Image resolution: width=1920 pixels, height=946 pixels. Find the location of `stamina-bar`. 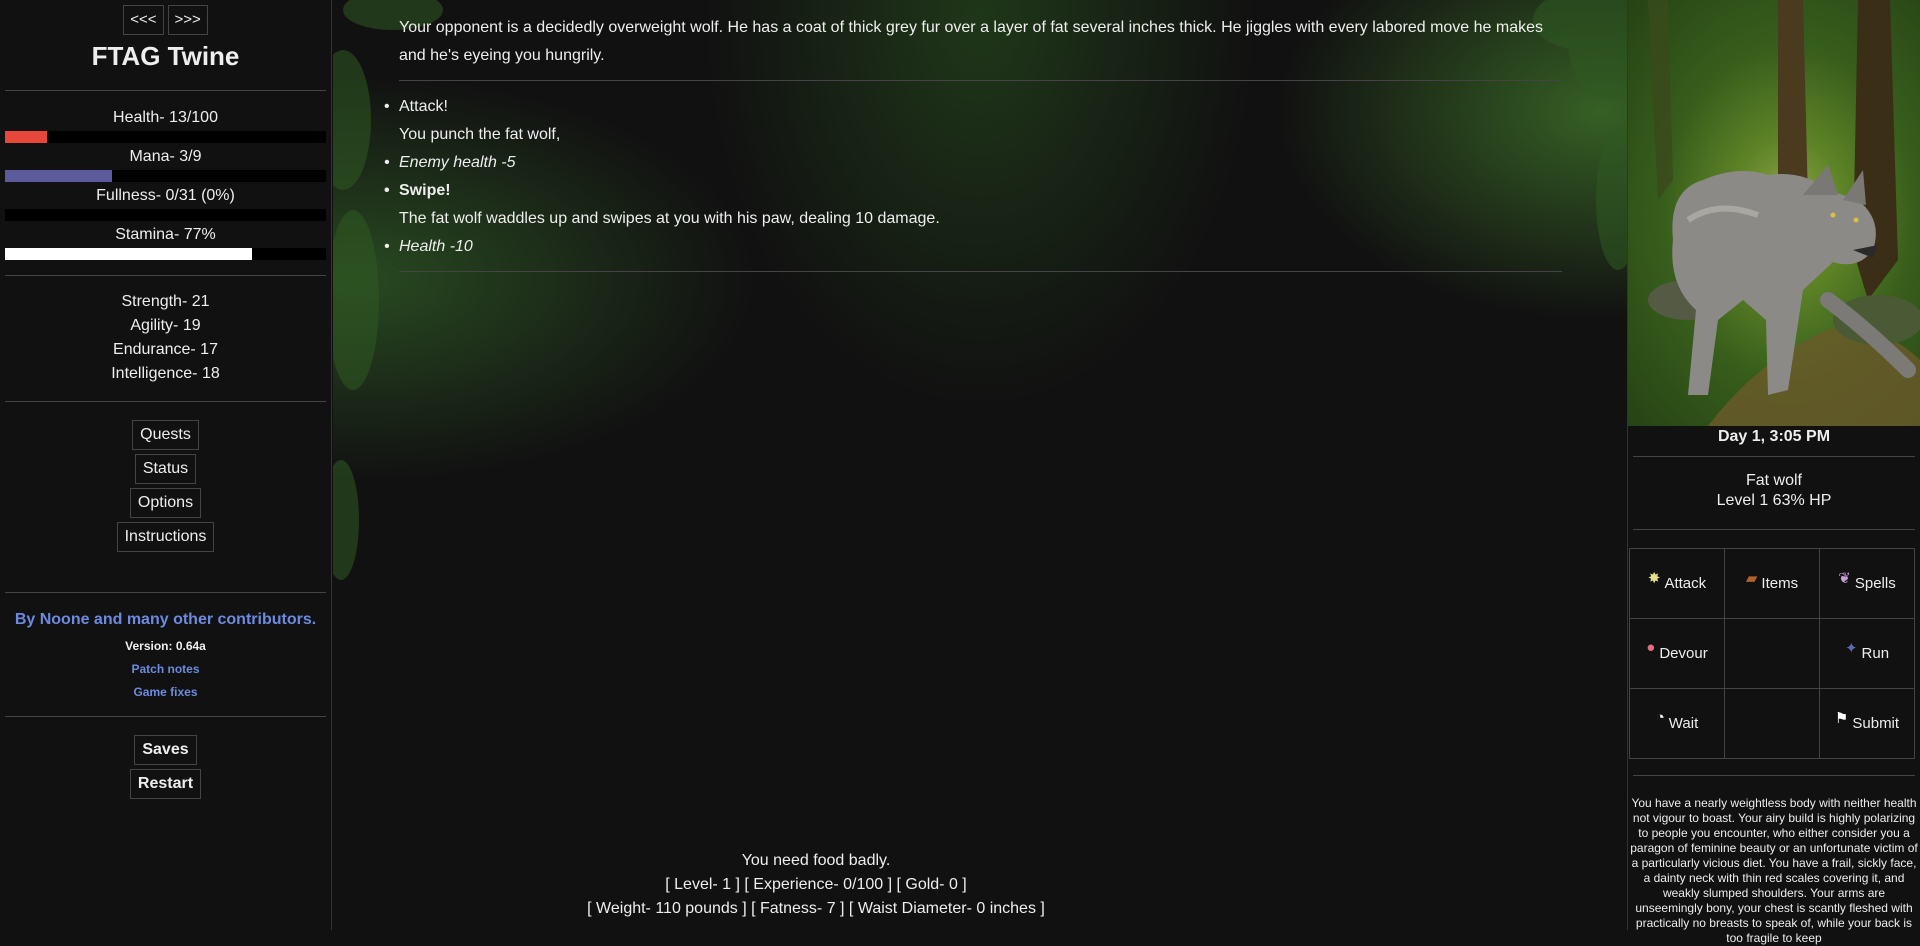

stamina-bar is located at coordinates (165, 254).